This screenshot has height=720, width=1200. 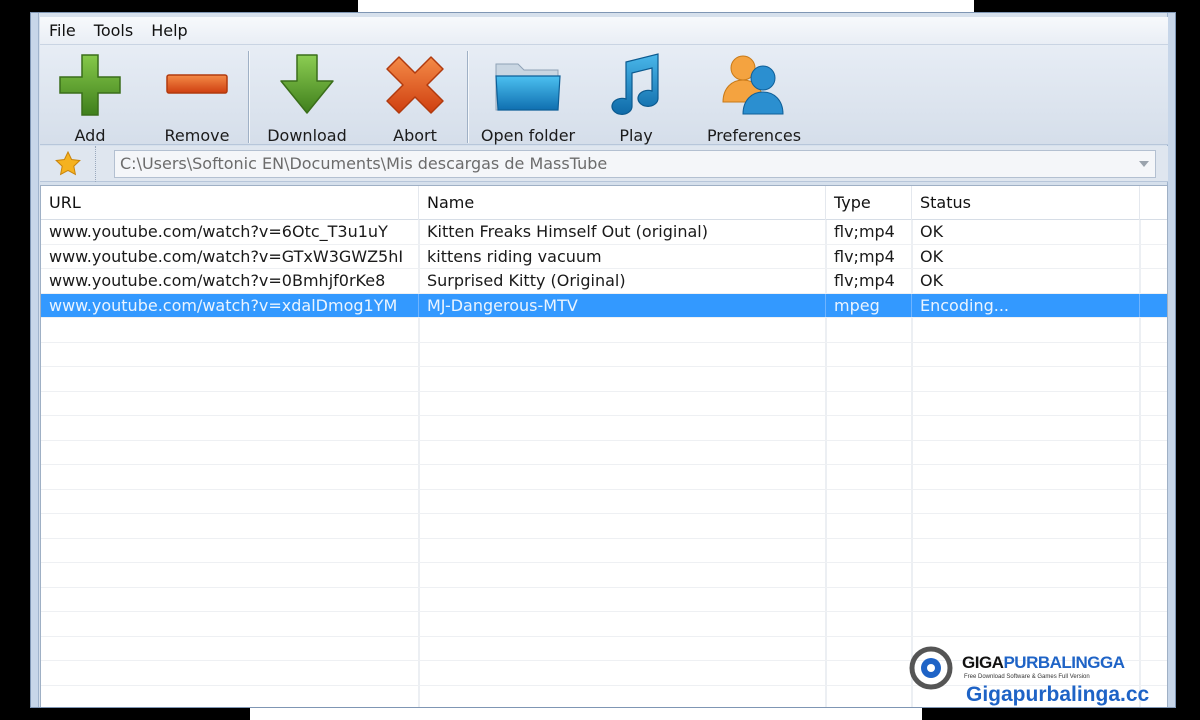 I want to click on cell-name: MJ-Dangerous-MTV, so click(x=622, y=305).